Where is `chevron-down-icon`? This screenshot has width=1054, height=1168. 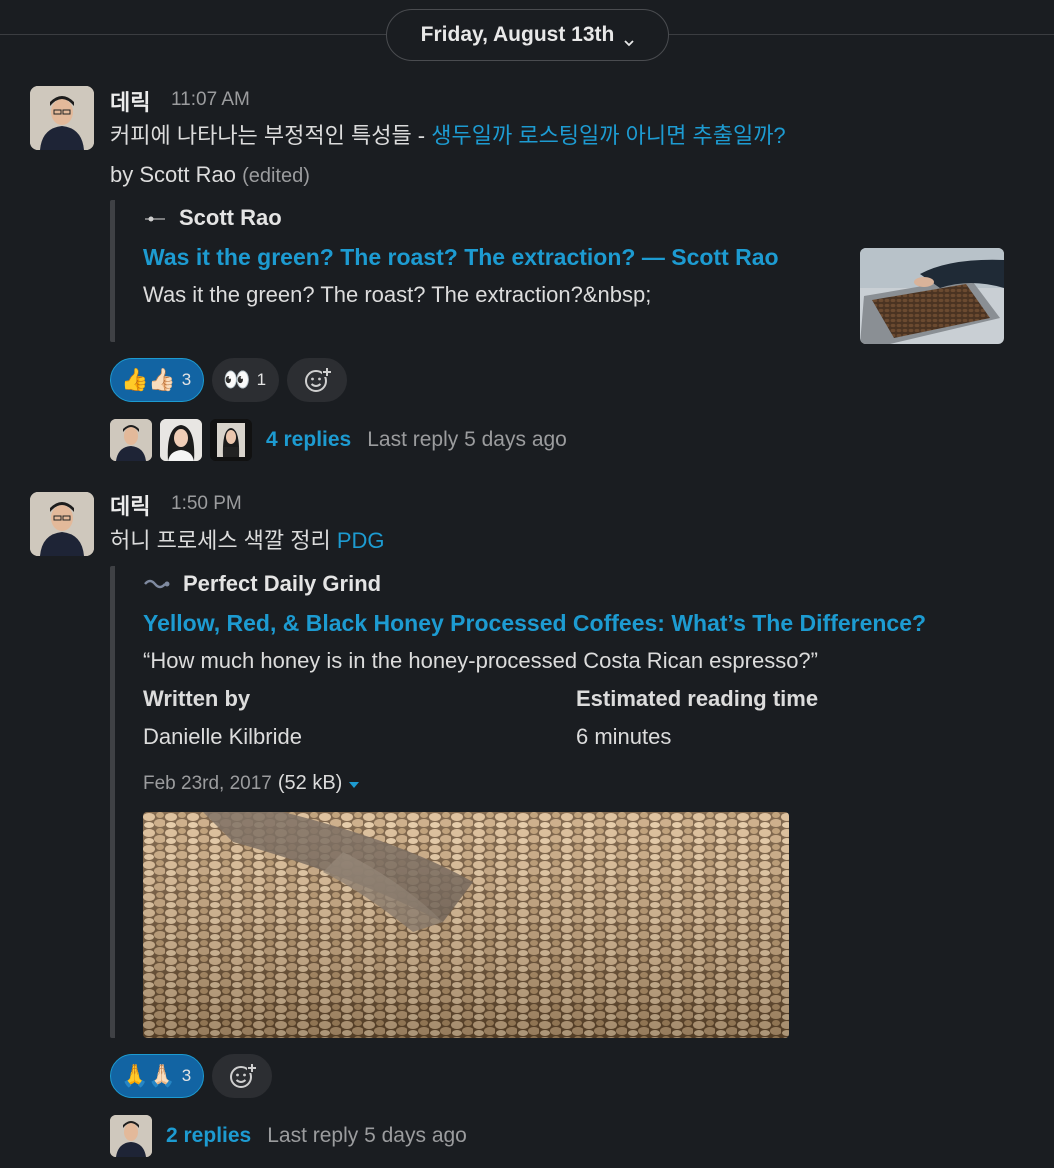
chevron-down-icon is located at coordinates (629, 38).